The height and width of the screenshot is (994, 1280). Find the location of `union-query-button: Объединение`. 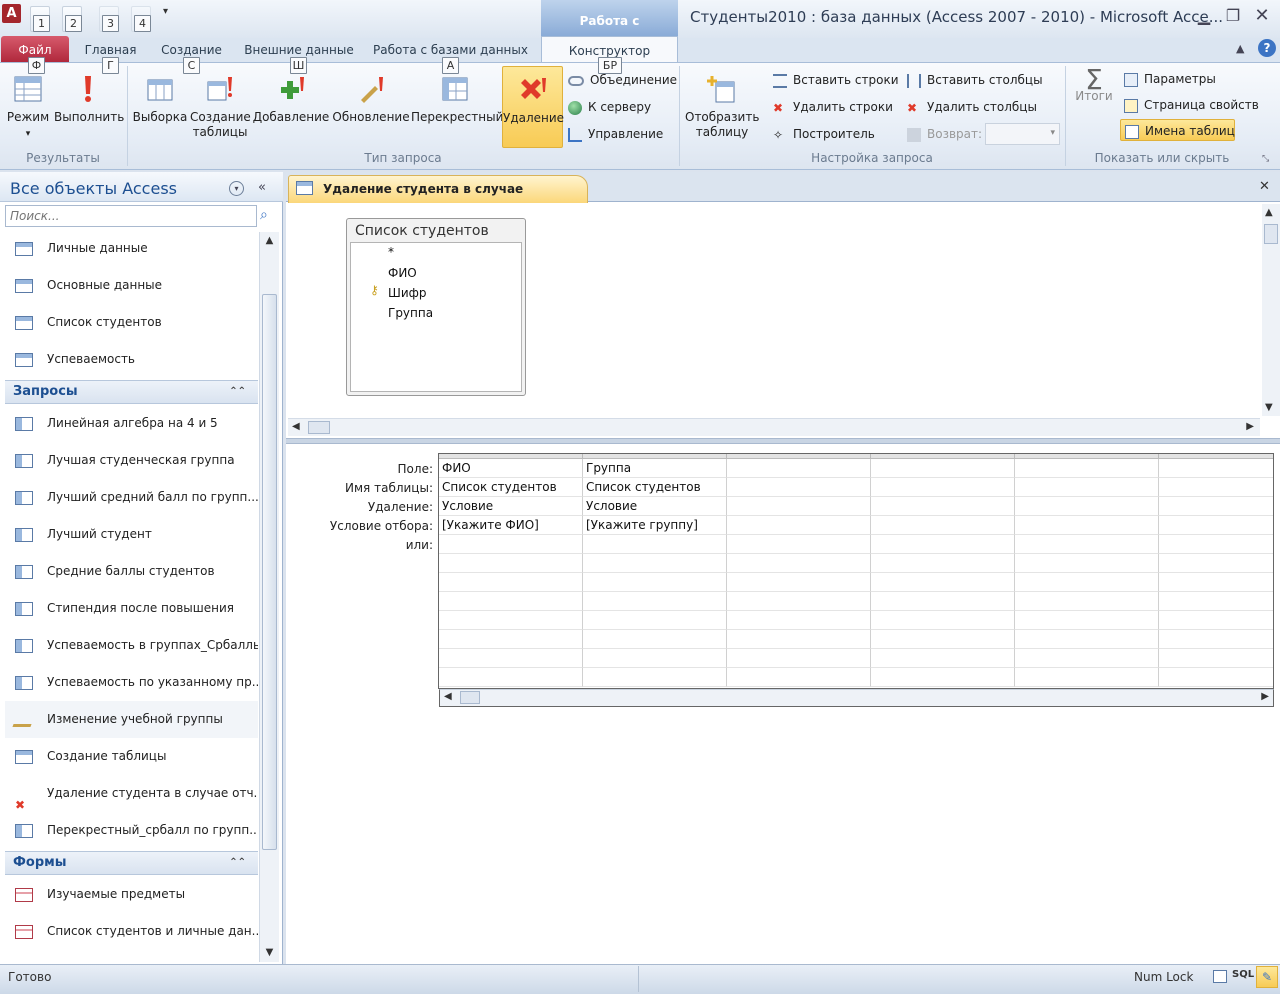

union-query-button: Объединение is located at coordinates (622, 80).